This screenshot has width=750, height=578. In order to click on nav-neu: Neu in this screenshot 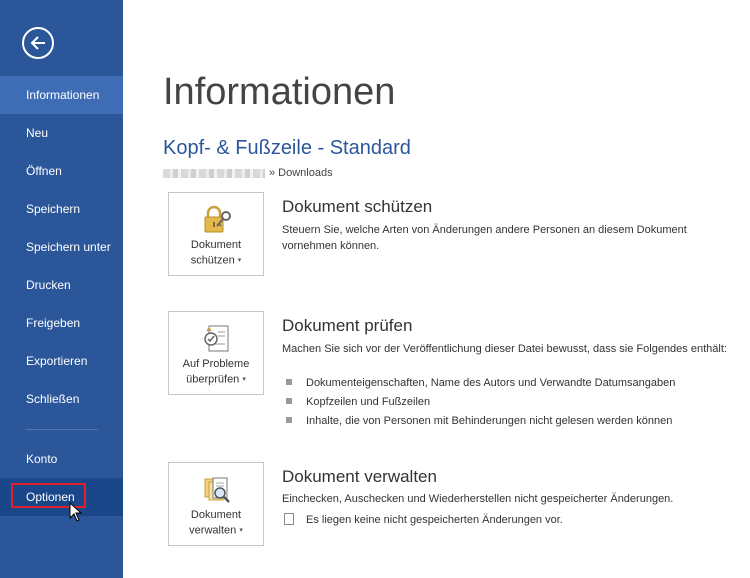, I will do `click(61, 133)`.